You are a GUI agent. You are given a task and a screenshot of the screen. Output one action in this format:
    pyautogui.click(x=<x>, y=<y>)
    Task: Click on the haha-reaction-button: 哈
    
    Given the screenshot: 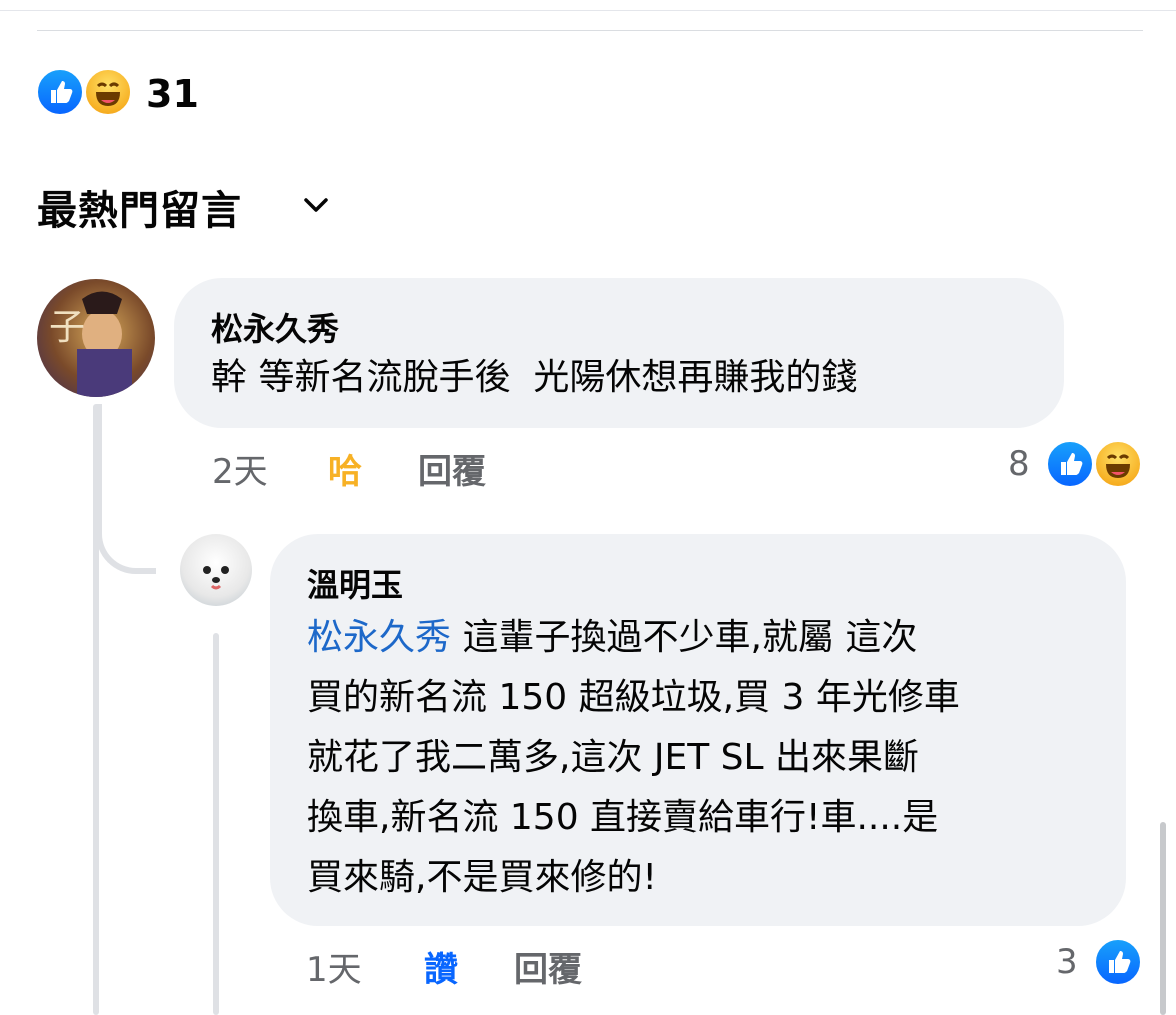 What is the action you would take?
    pyautogui.click(x=345, y=468)
    